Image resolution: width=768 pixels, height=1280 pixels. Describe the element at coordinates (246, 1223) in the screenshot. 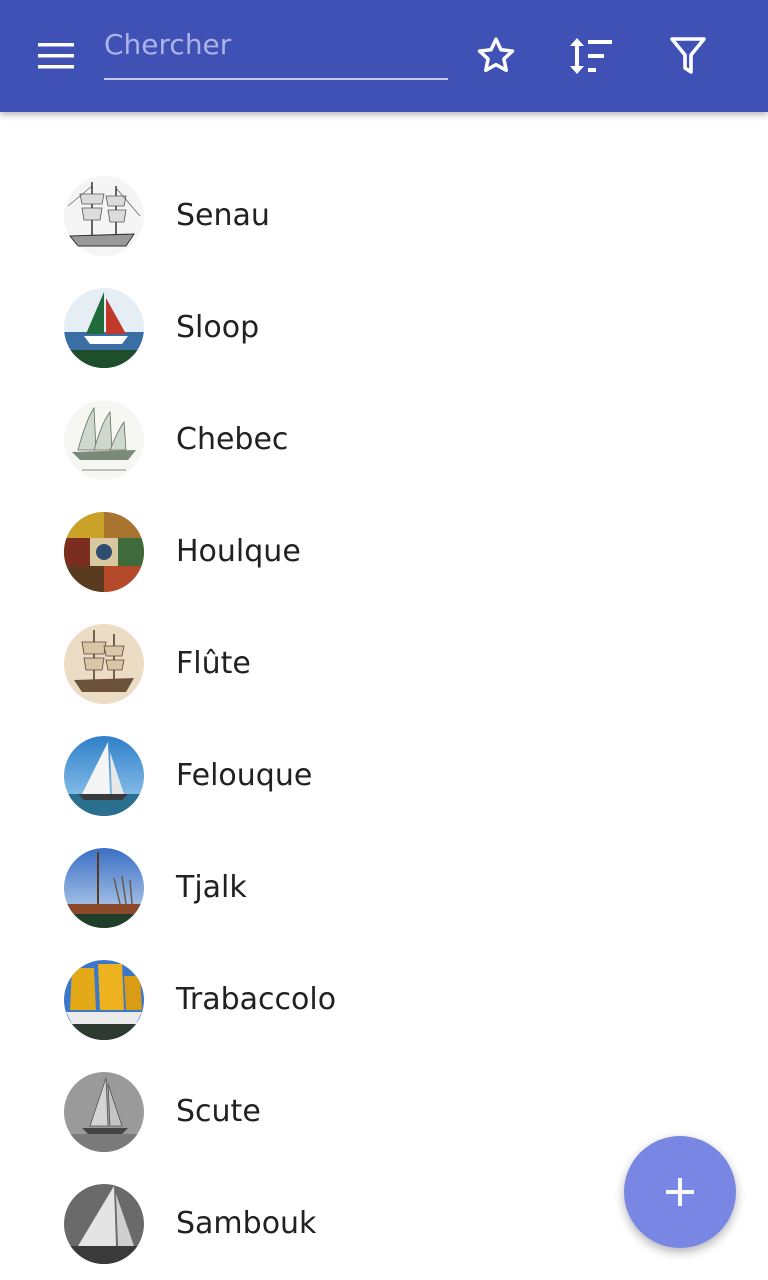

I see `item-label: Sambouk` at that location.